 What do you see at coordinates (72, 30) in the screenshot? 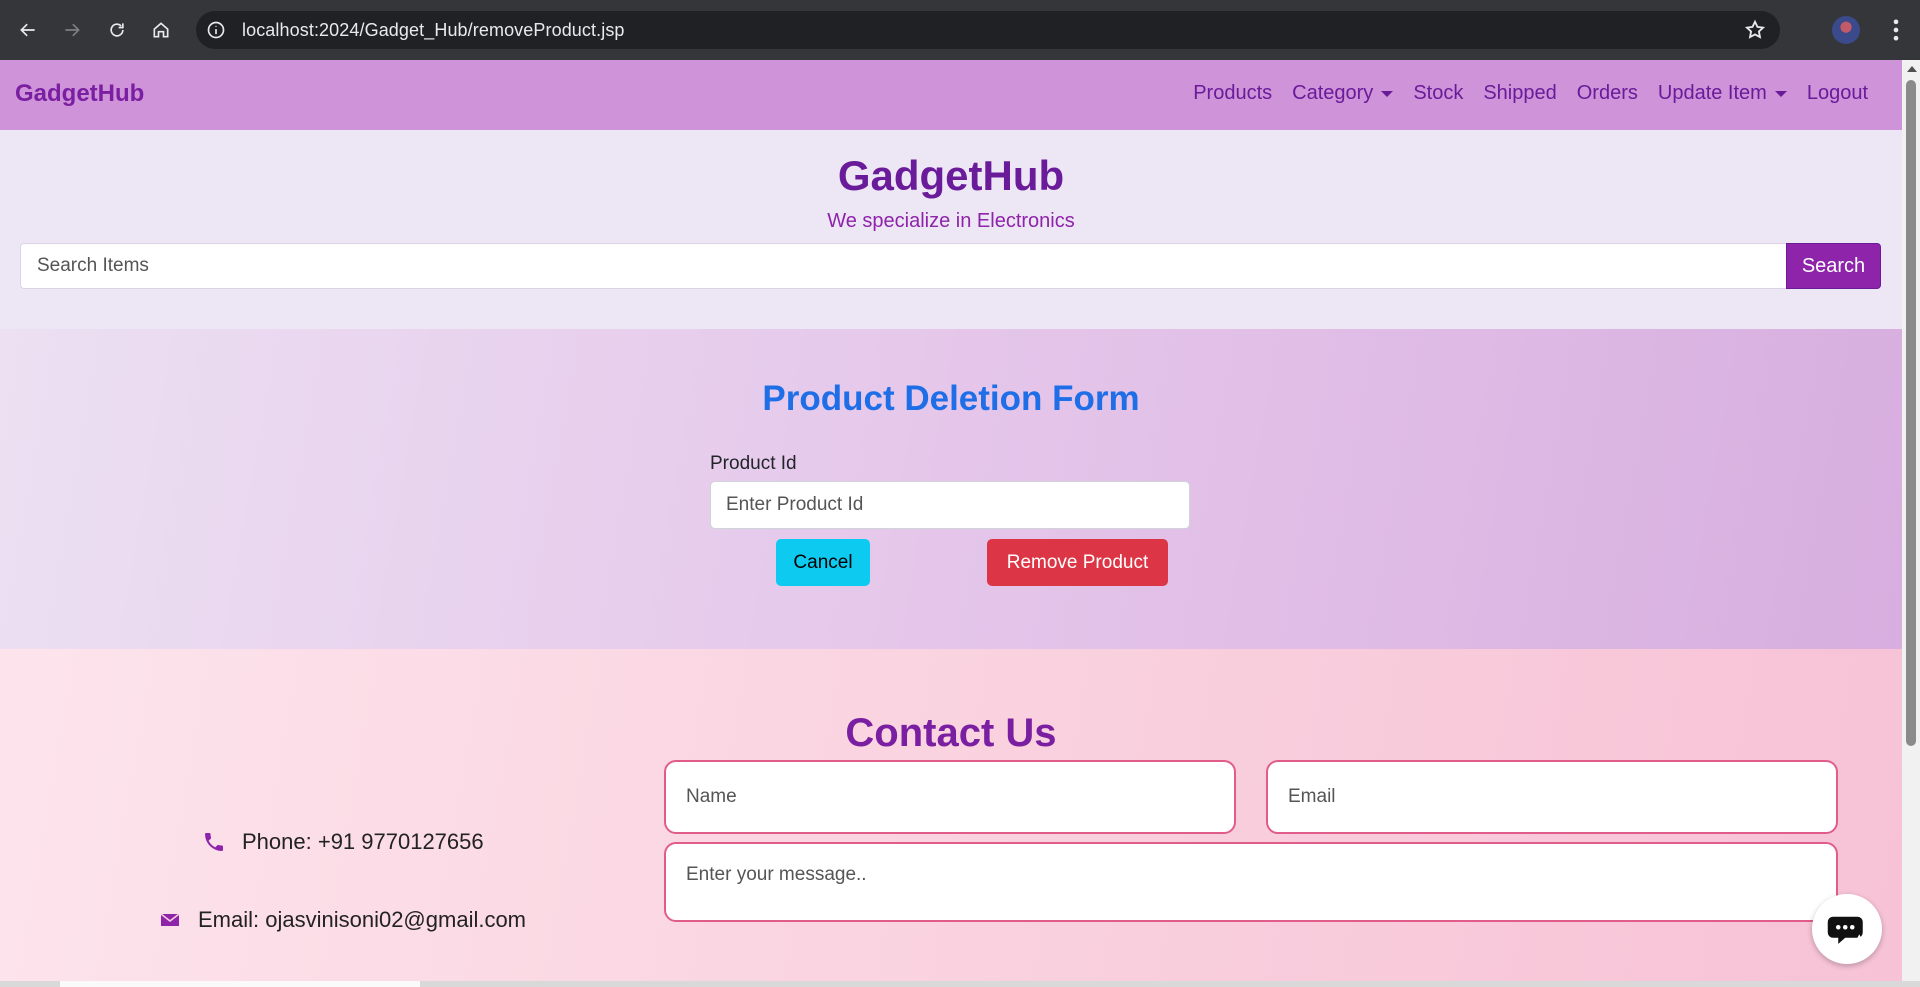
I see `arrow-right-icon` at bounding box center [72, 30].